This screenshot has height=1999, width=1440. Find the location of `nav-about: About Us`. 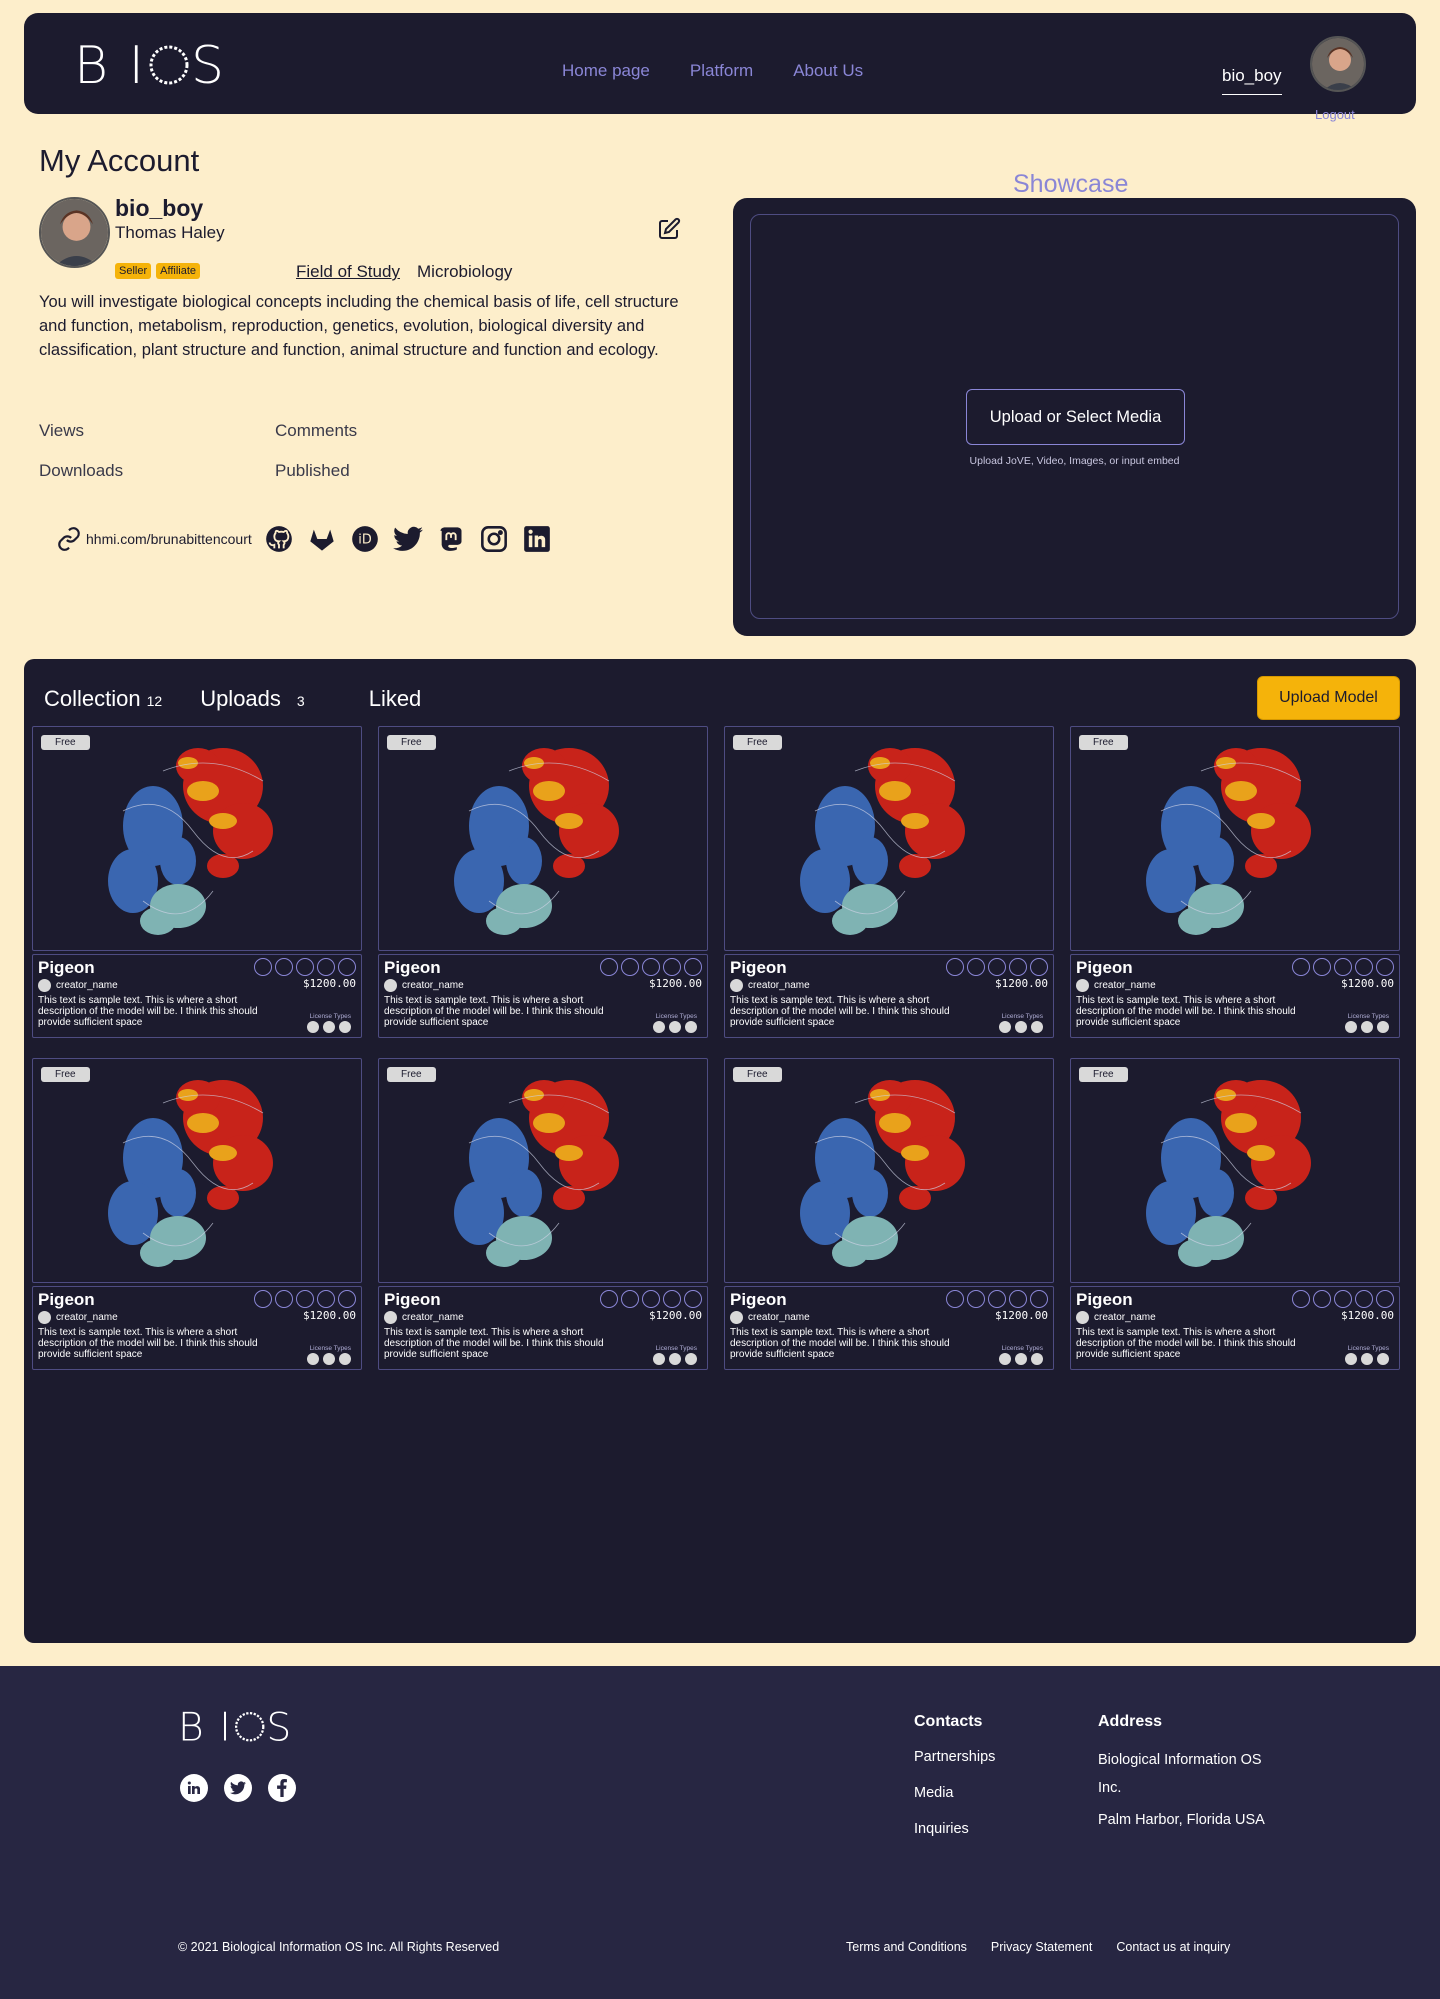

nav-about: About Us is located at coordinates (828, 71).